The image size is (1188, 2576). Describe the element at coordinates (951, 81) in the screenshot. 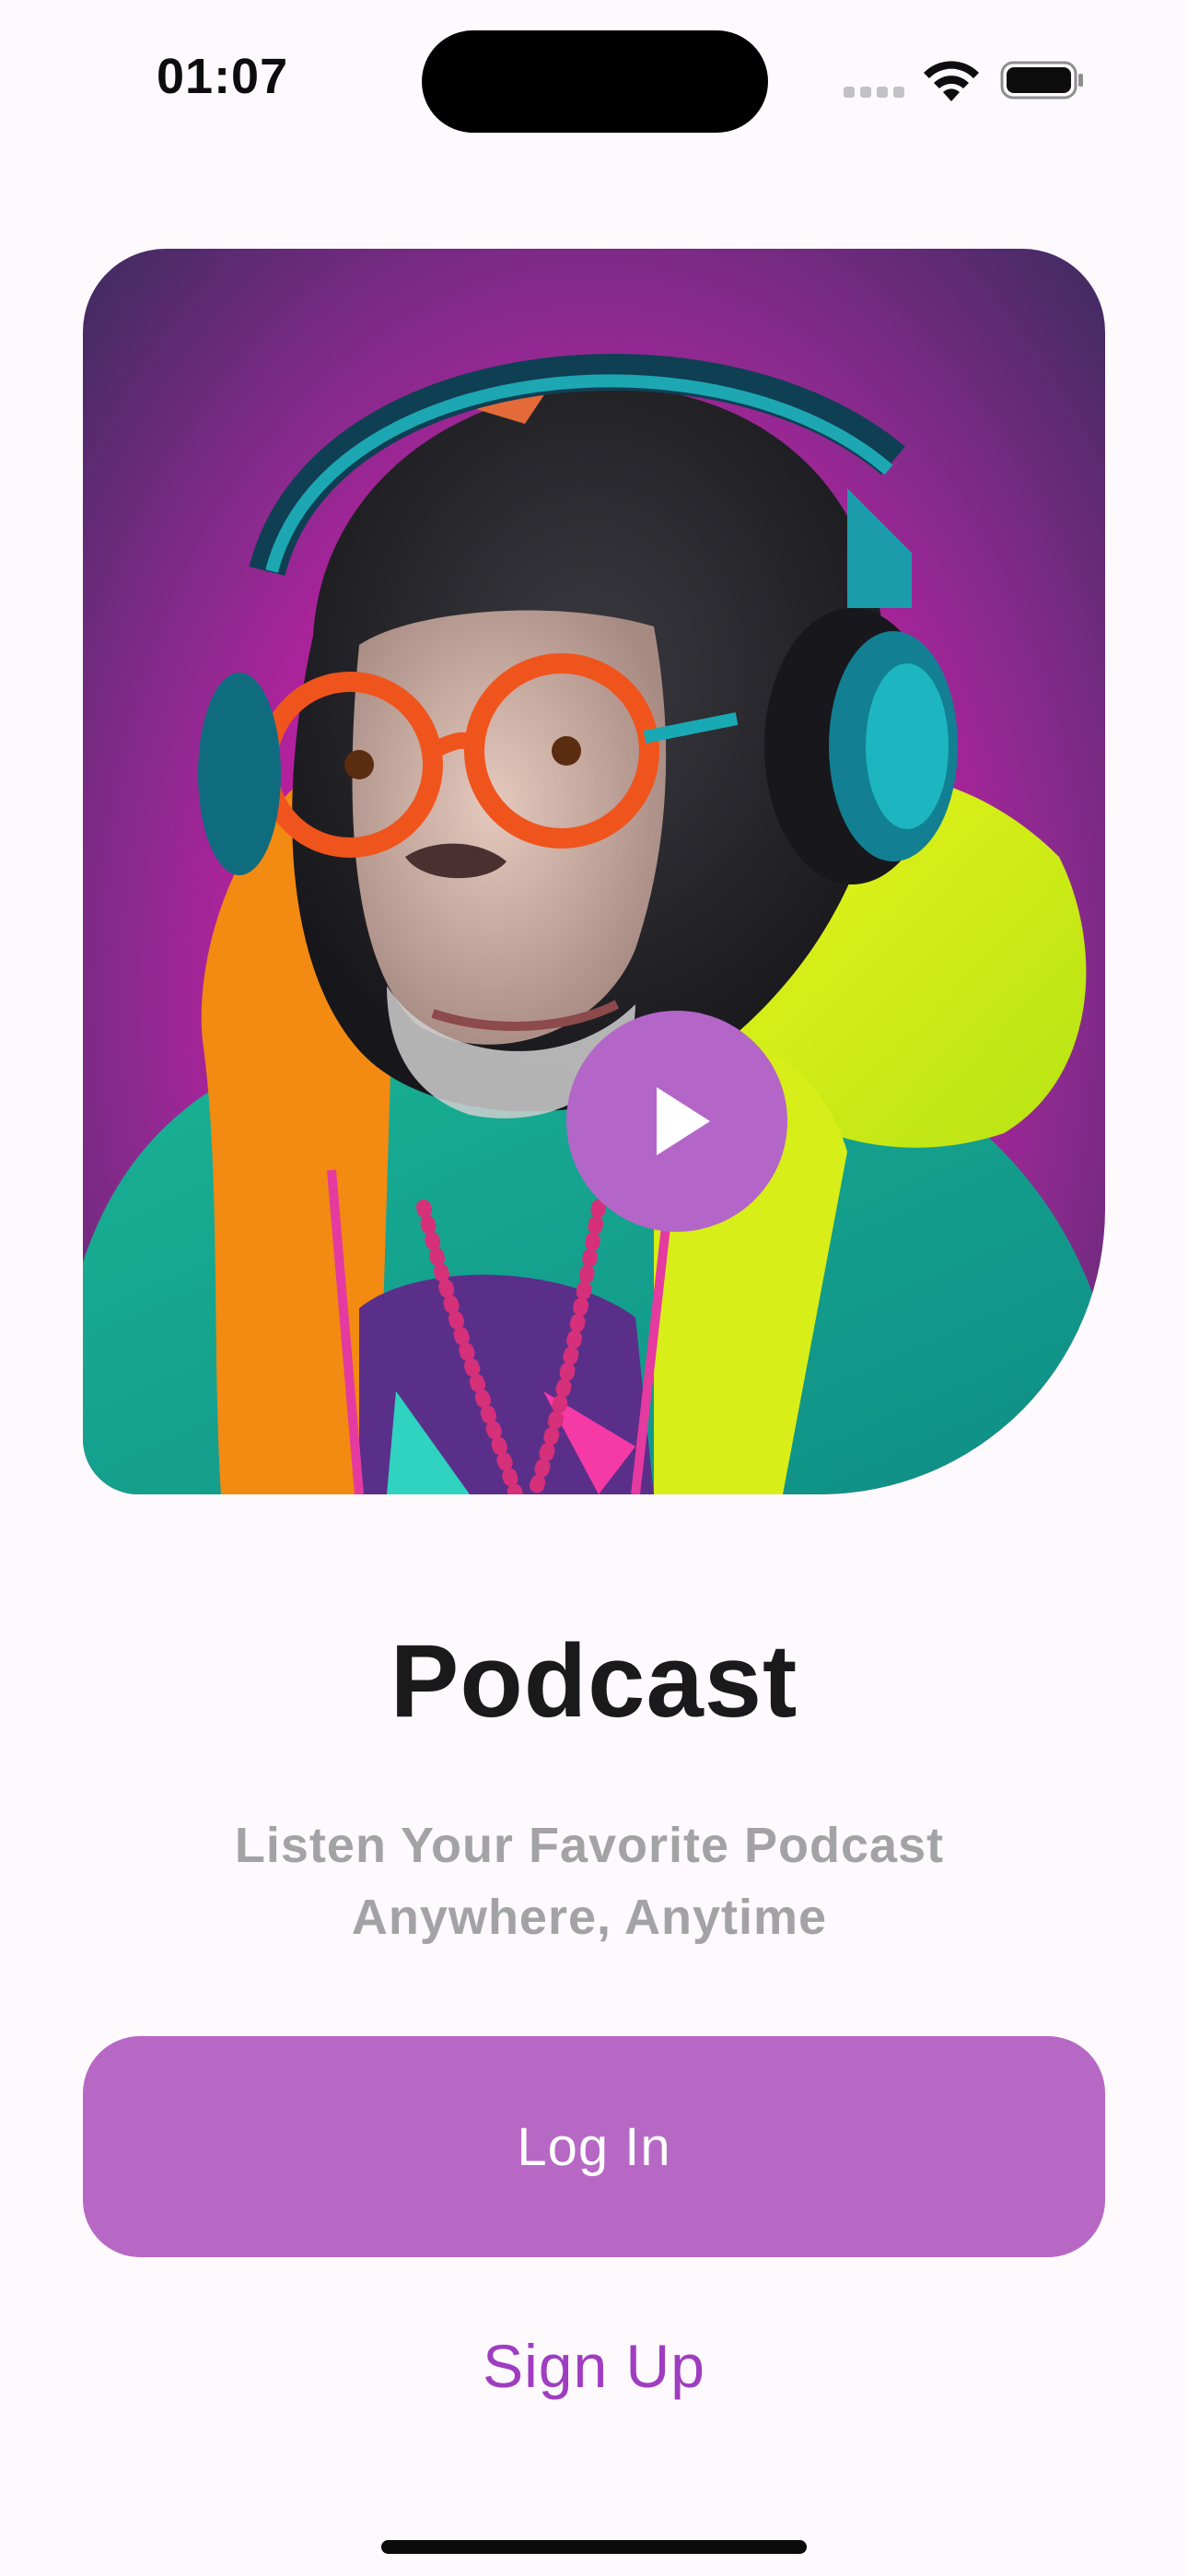

I see `wifi-icon` at that location.